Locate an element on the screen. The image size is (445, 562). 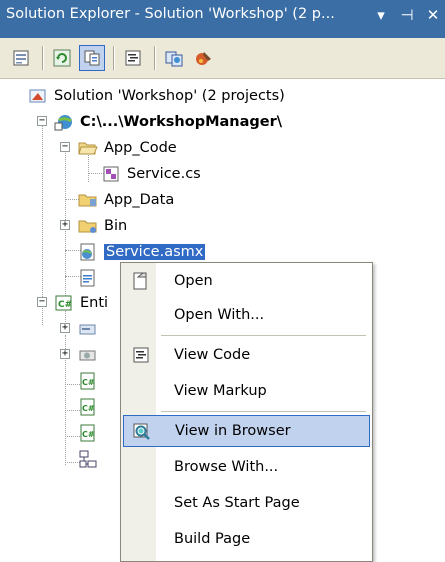
refresh-icon is located at coordinates (62, 58).